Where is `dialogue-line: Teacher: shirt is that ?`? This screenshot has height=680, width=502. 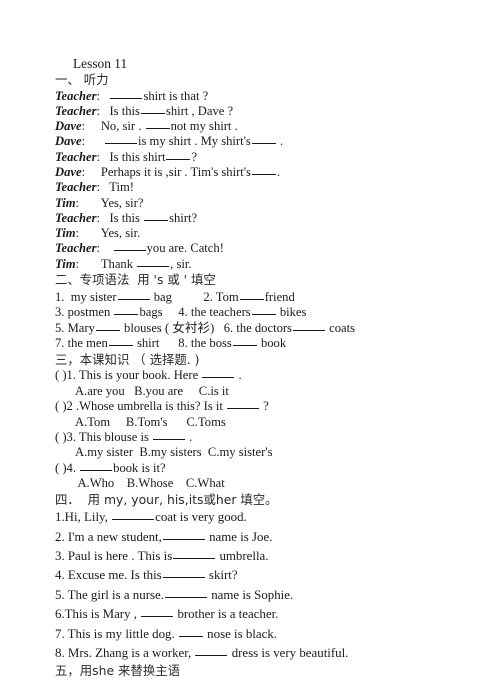 dialogue-line: Teacher: shirt is that ? is located at coordinates (258, 96).